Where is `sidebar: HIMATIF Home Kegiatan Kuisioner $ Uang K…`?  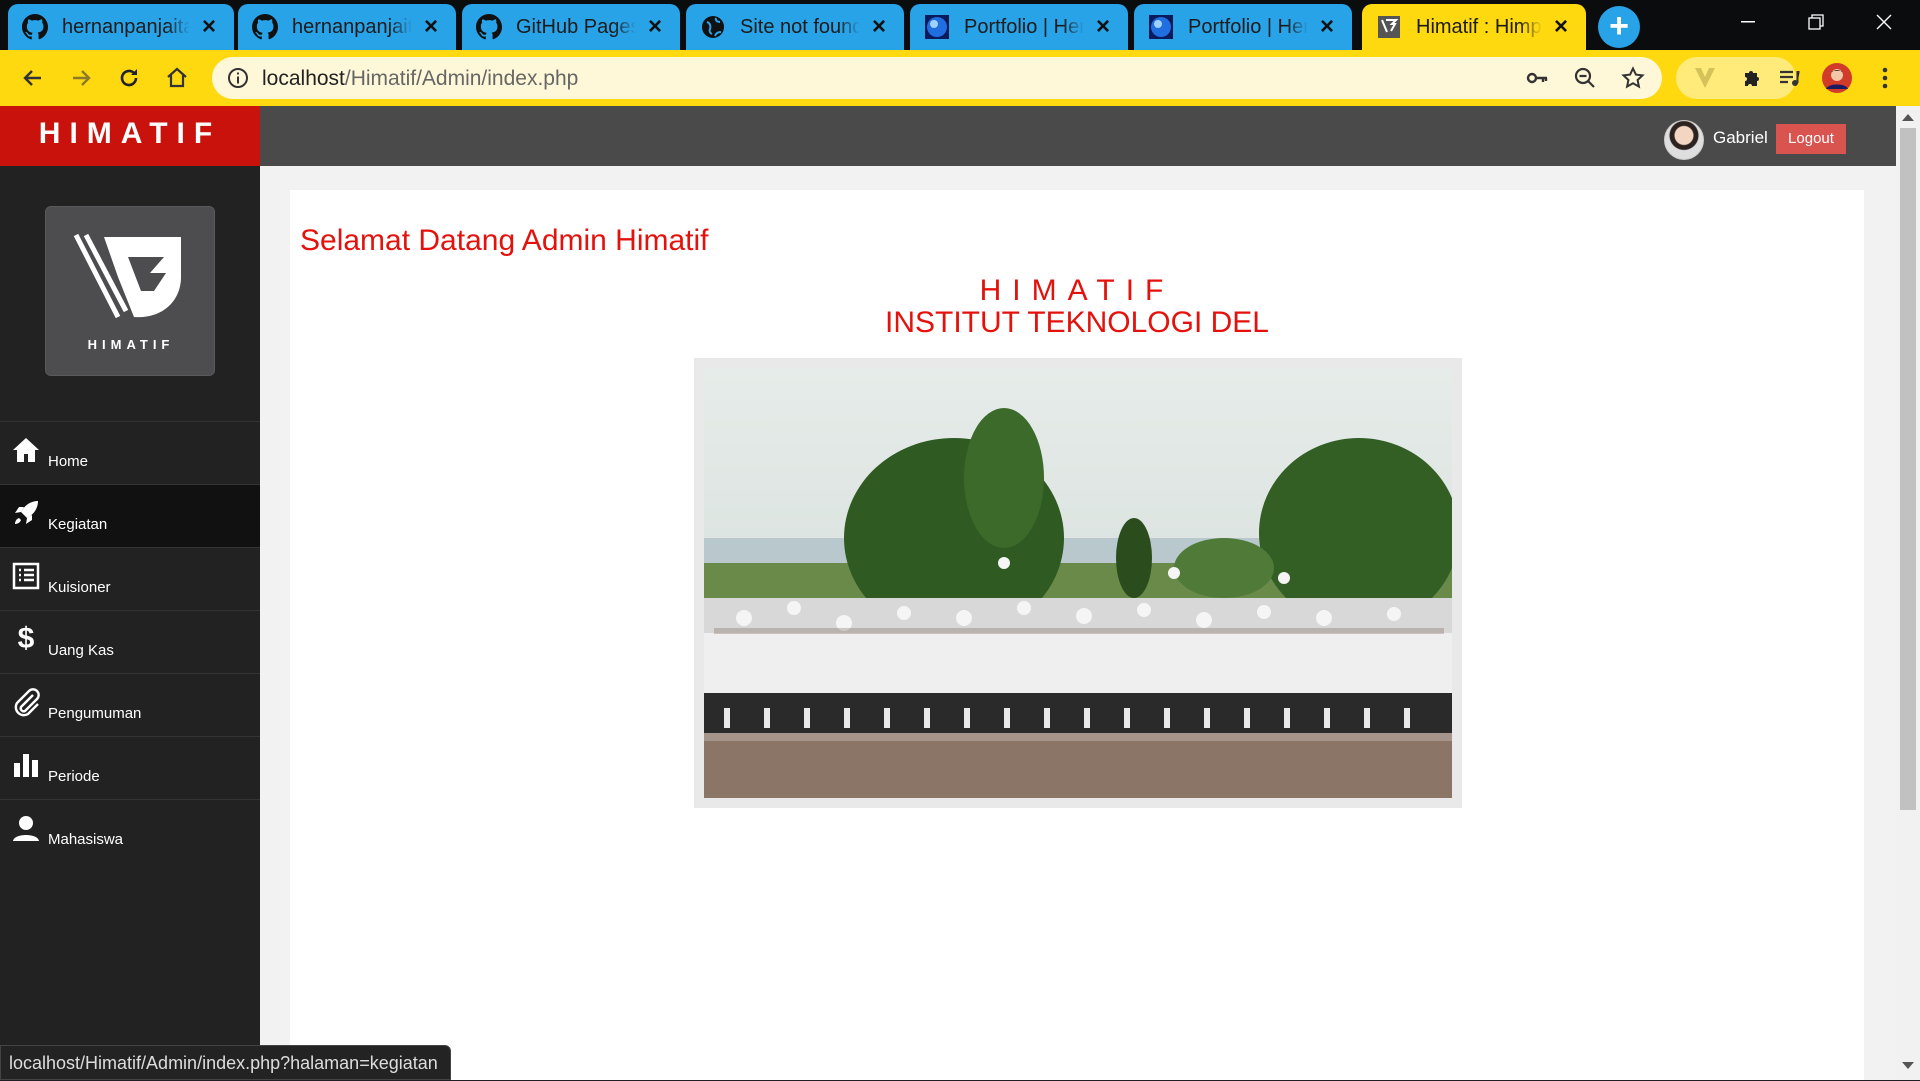 sidebar: HIMATIF Home Kegiatan Kuisioner $ Uang K… is located at coordinates (130, 623).